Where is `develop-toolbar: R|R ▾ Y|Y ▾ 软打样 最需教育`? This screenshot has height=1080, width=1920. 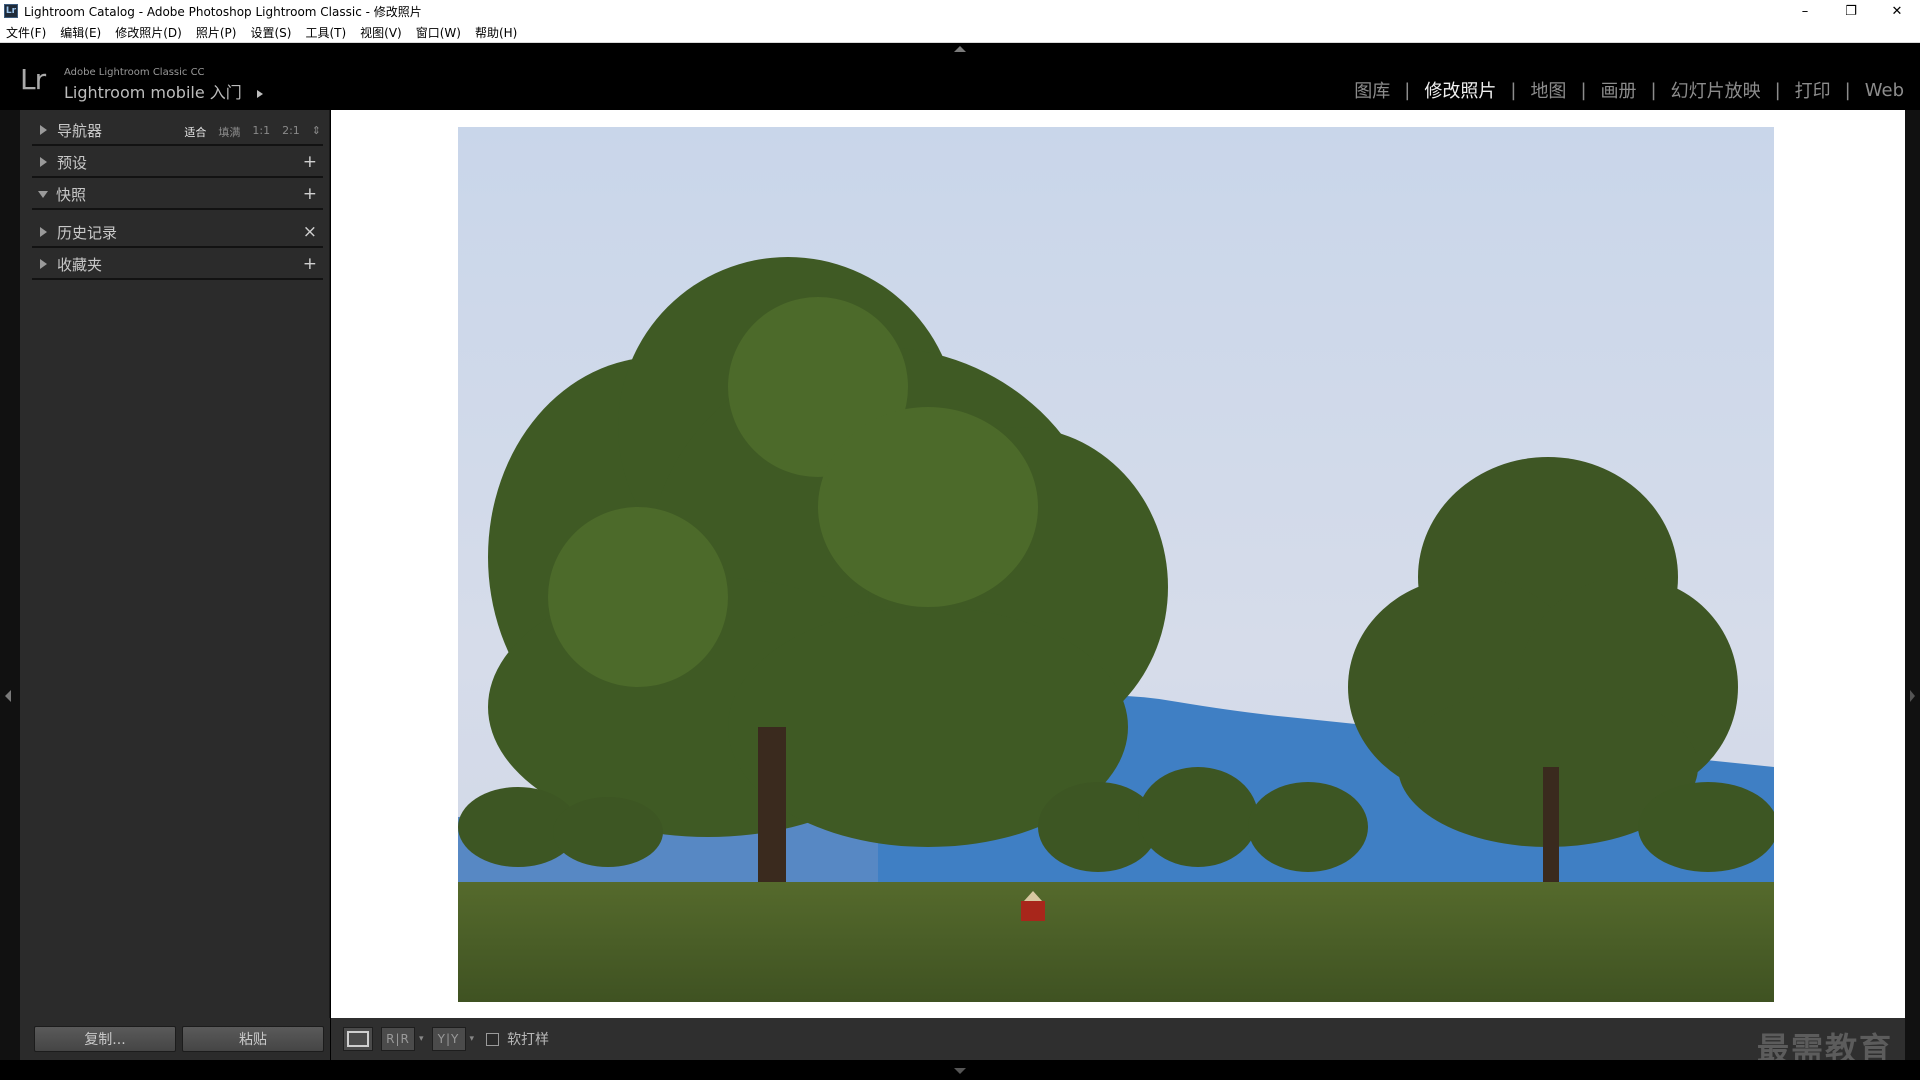
develop-toolbar: R|R ▾ Y|Y ▾ 软打样 最需教育 is located at coordinates (1118, 1043).